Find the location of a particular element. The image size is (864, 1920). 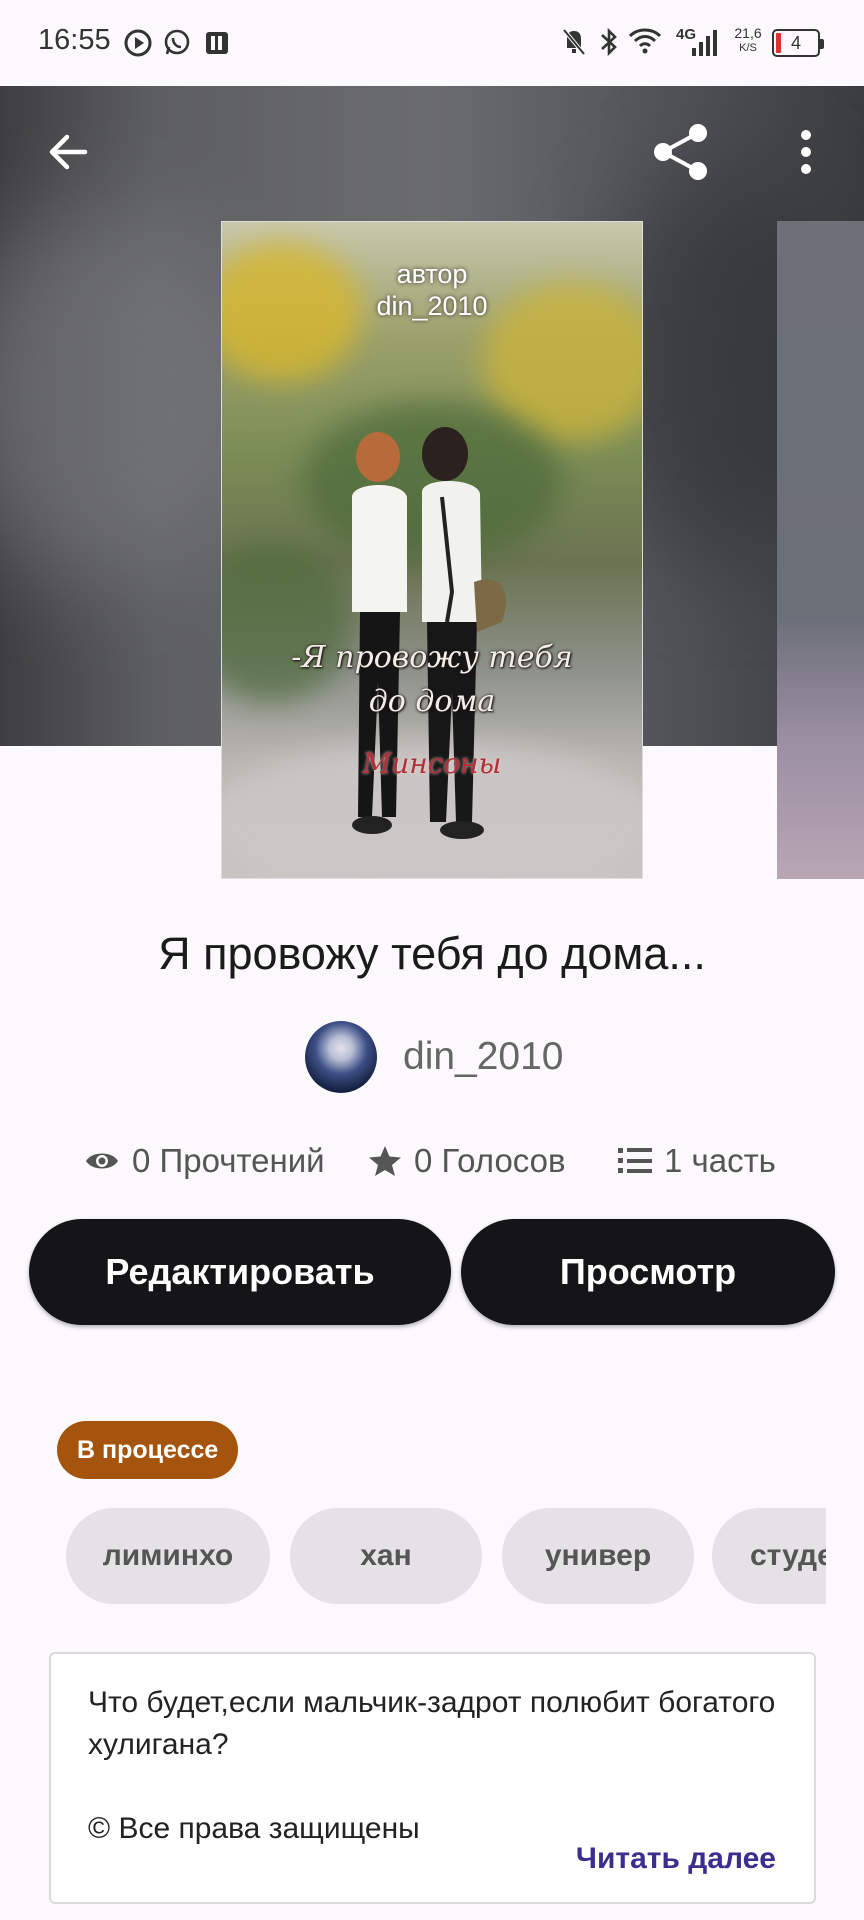

wifi-icon is located at coordinates (645, 41).